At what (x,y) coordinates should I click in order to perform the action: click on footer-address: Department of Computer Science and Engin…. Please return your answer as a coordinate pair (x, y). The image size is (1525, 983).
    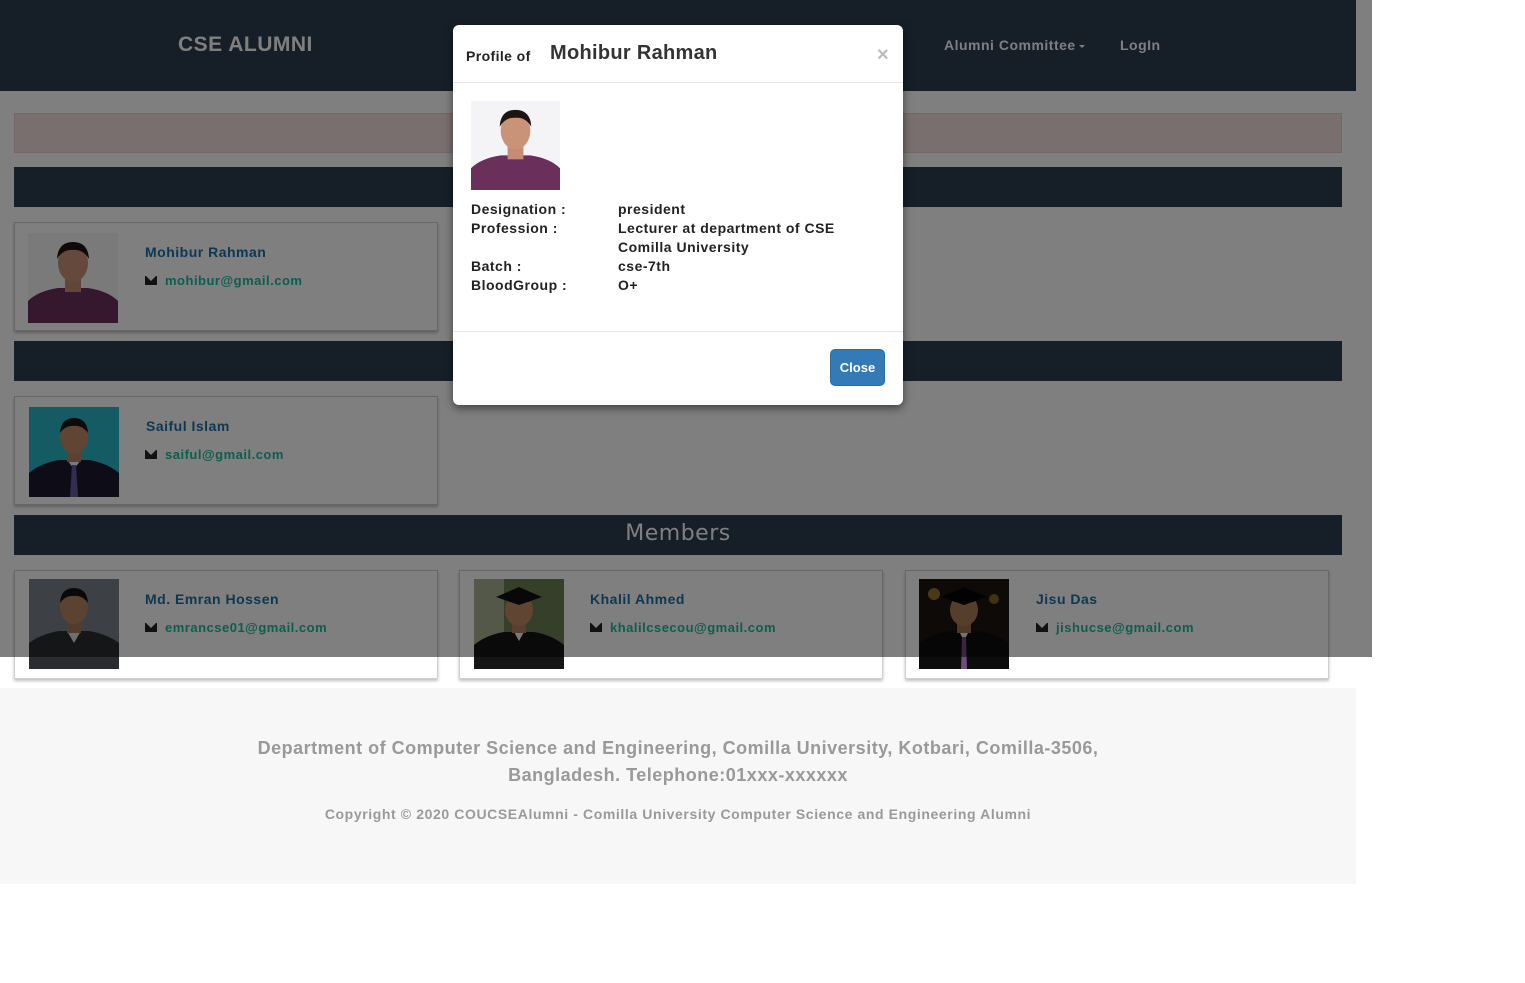
    Looking at the image, I should click on (678, 761).